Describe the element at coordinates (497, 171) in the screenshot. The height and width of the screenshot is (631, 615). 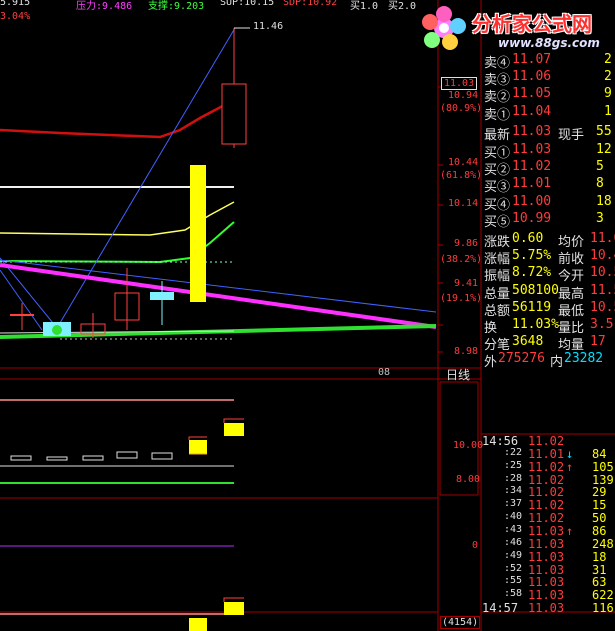
I see `buy-level-label: 买②` at that location.